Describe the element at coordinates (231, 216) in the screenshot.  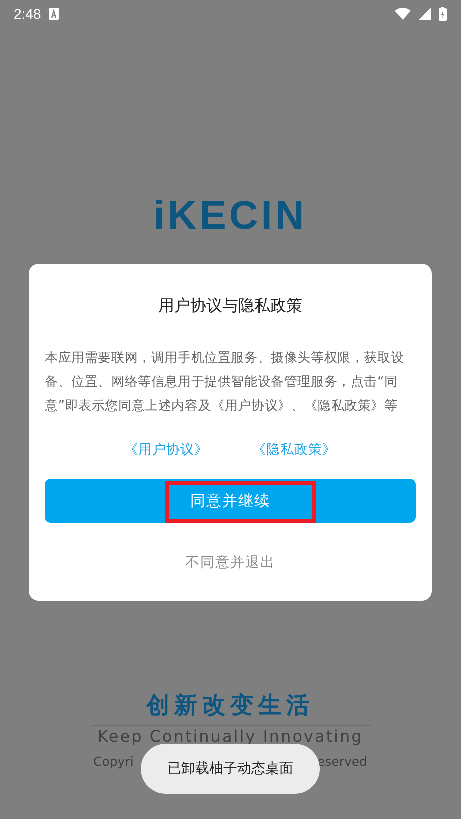
I see `logo: iKECIN` at that location.